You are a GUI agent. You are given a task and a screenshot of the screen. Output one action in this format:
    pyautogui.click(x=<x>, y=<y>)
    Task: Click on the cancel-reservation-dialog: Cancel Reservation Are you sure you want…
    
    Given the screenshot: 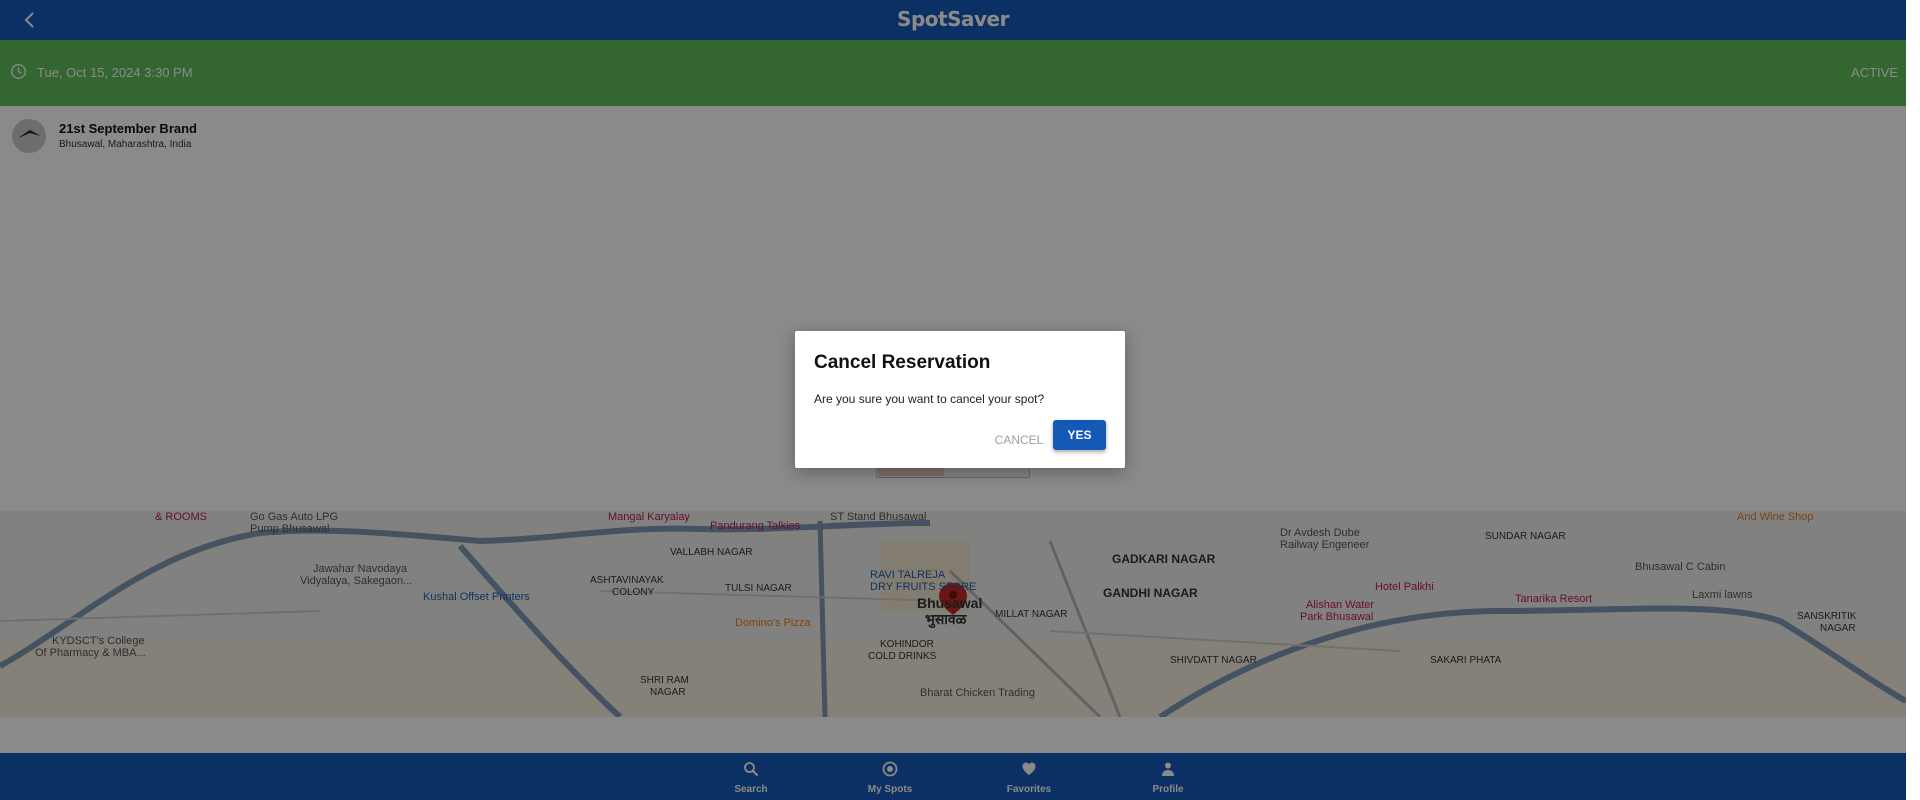 What is the action you would take?
    pyautogui.click(x=960, y=399)
    